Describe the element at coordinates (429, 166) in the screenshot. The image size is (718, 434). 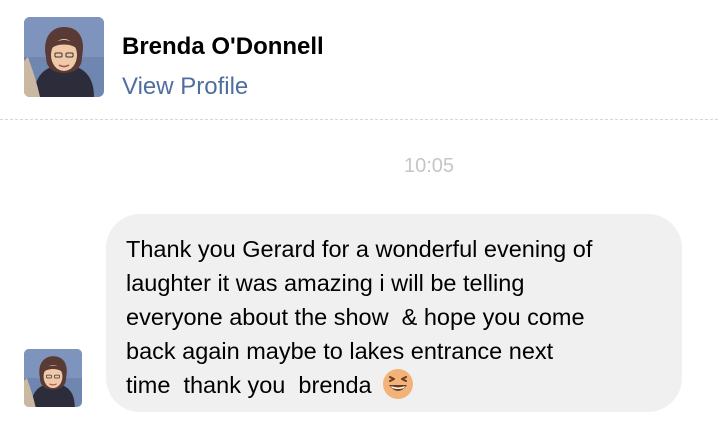
I see `message-timestamp: 10:05` at that location.